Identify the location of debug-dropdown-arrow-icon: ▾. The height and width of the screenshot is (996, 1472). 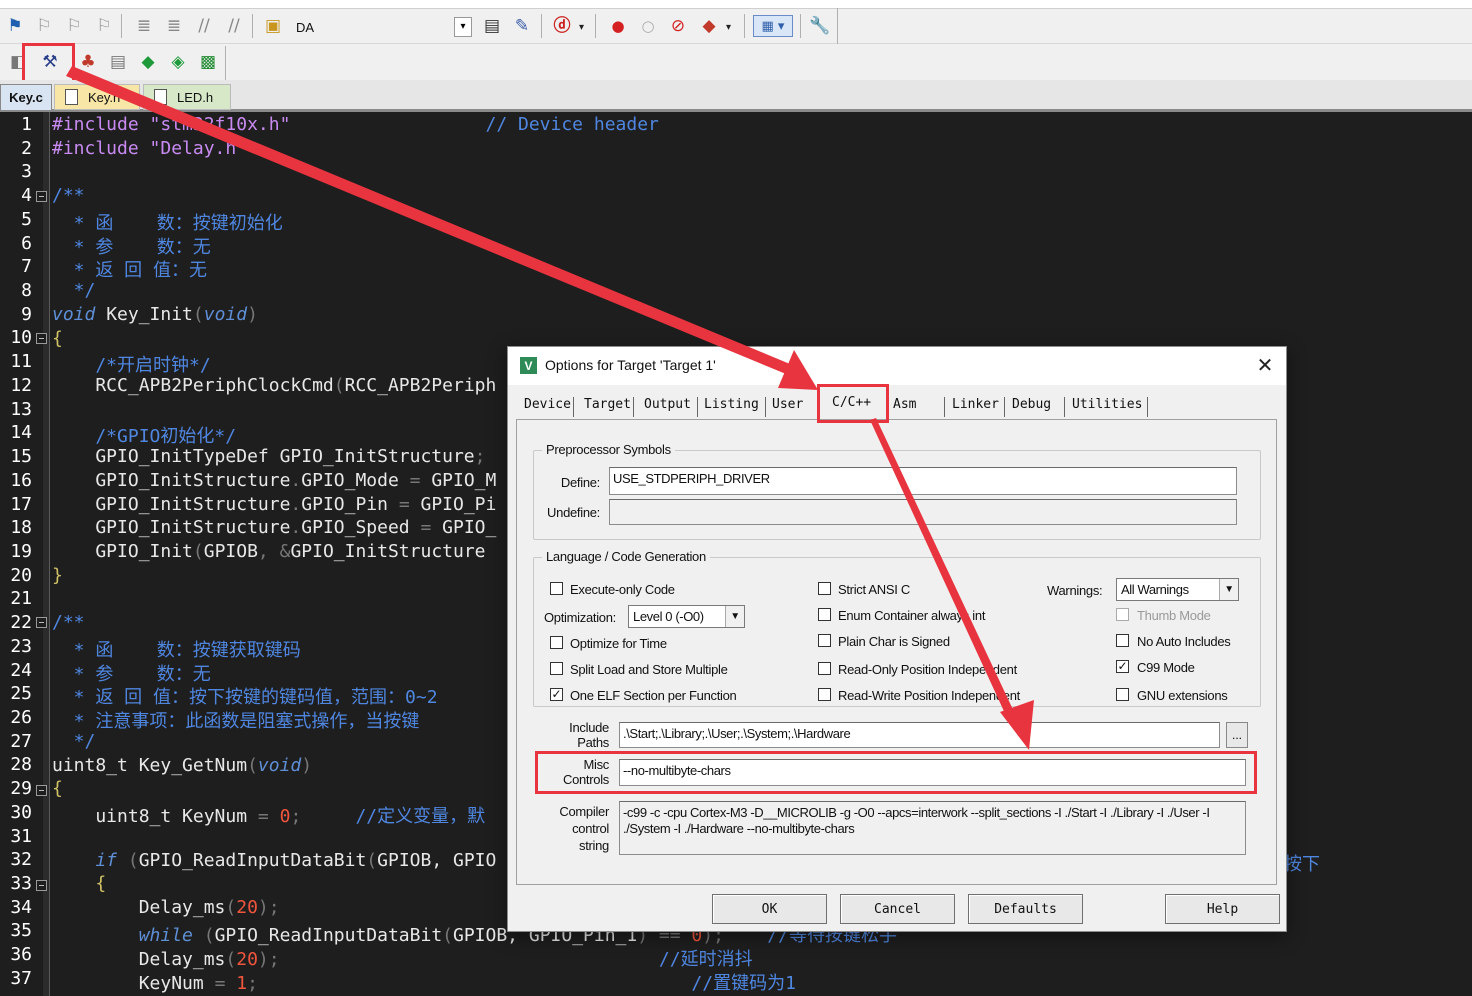
(581, 27).